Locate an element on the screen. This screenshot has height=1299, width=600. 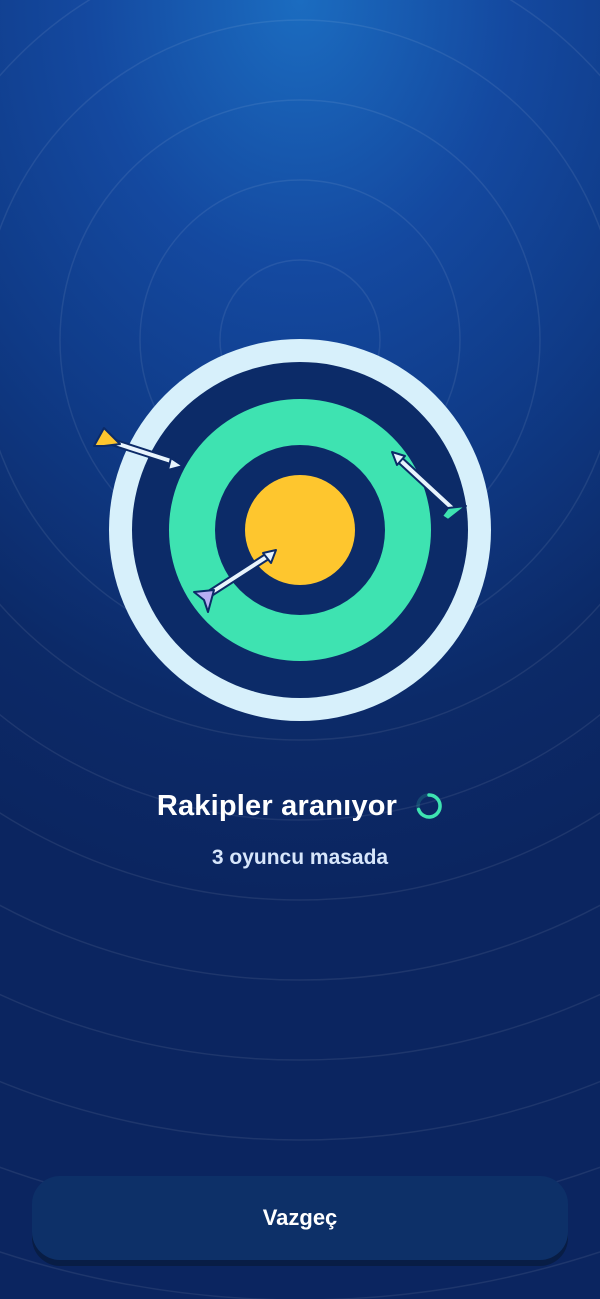
cancel-button: Vazgeç is located at coordinates (300, 1218).